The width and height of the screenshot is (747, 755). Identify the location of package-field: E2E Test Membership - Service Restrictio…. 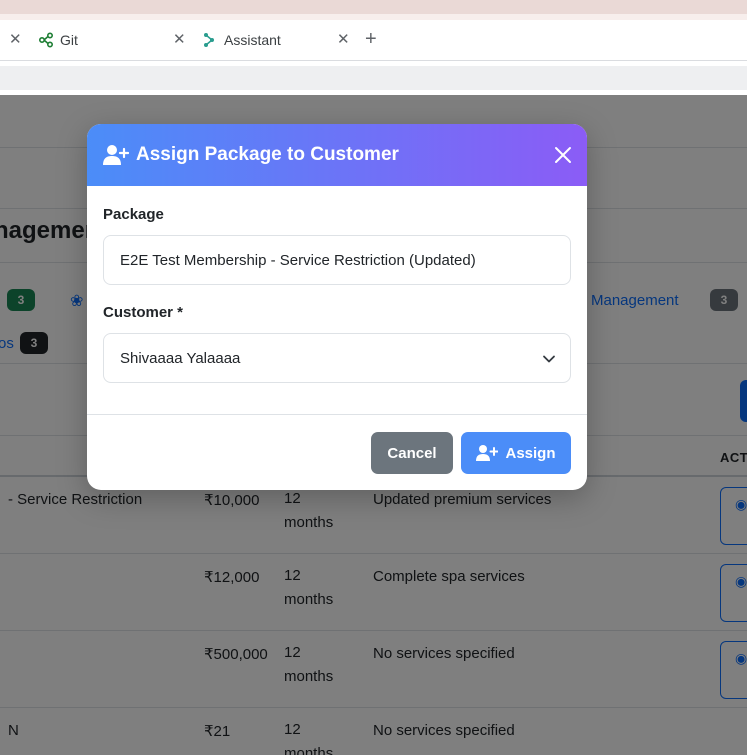
(337, 260).